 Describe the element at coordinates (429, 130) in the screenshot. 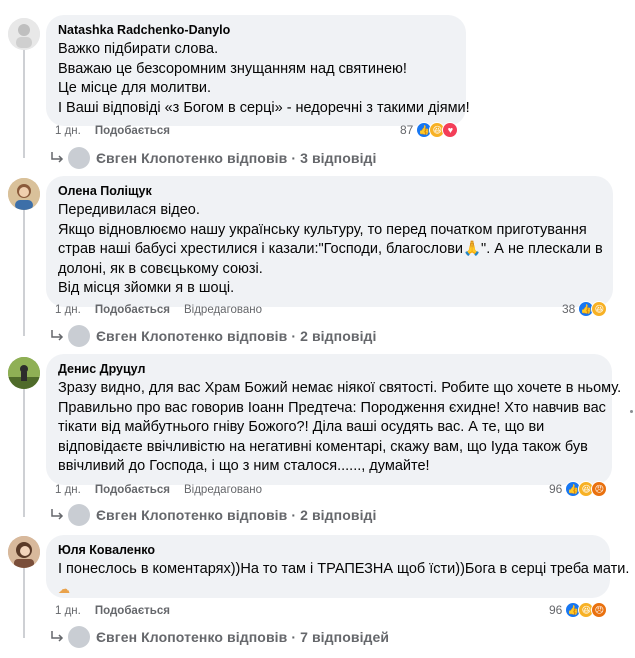

I see `reaction-summary: 87 👍 😆 ♥` at that location.